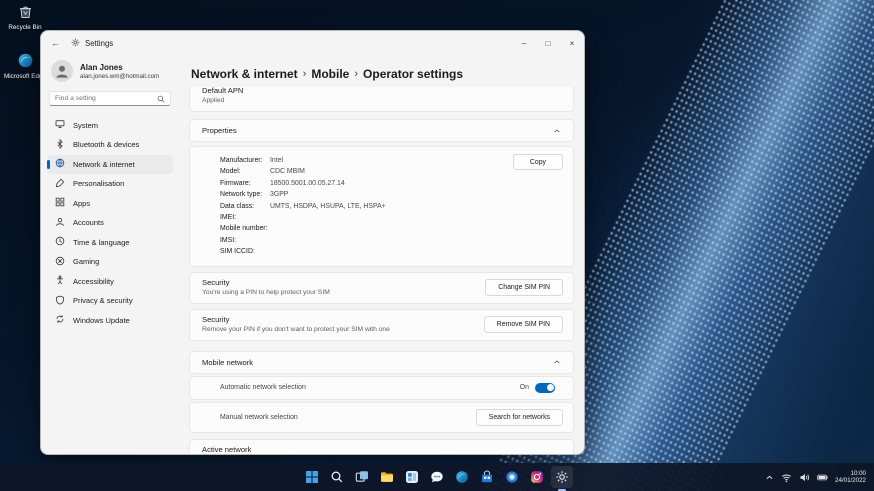  I want to click on close-button: ×, so click(572, 43).